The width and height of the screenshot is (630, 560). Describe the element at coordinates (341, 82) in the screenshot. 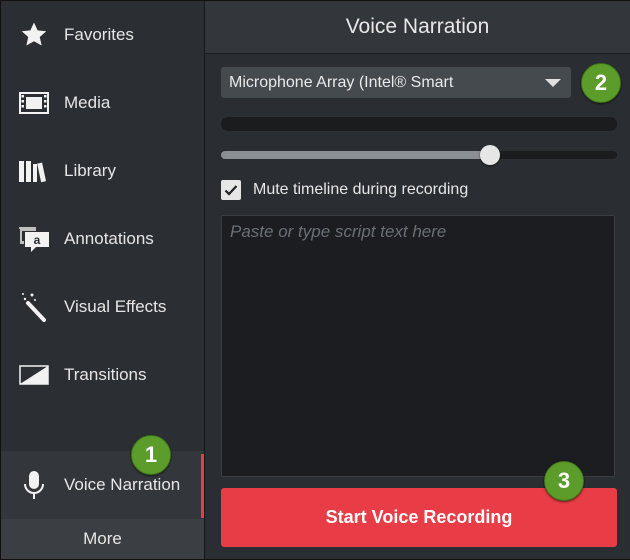

I see `microphone-select-value: Microphone Array (Intel® Smart` at that location.